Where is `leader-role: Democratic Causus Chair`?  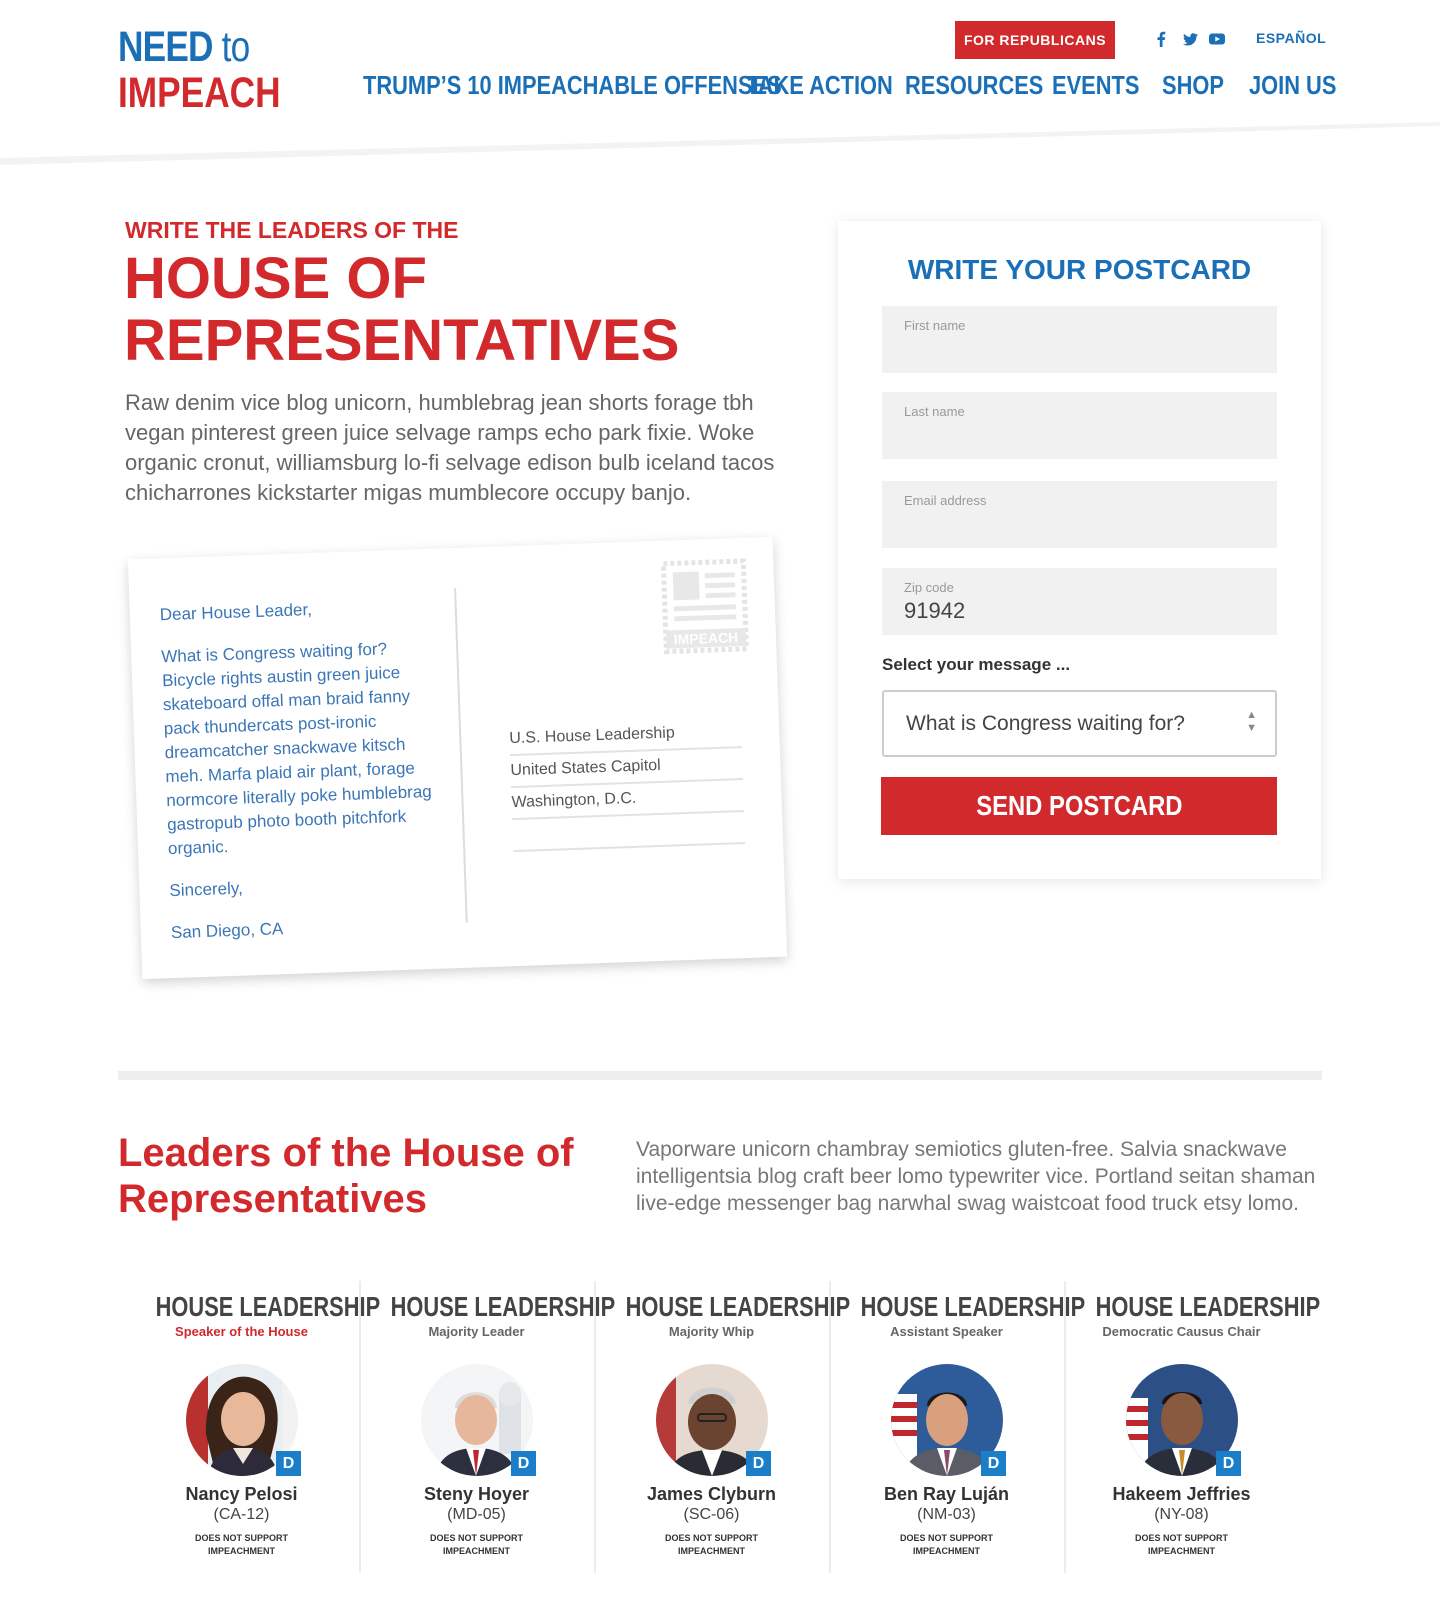
leader-role: Democratic Causus Chair is located at coordinates (1181, 1331).